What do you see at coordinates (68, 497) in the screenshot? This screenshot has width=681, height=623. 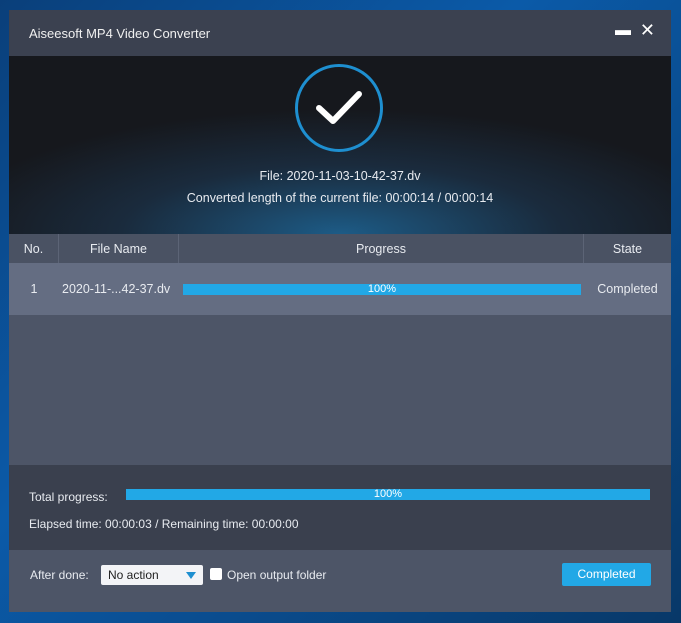 I see `total-progress-label: Total progress:` at bounding box center [68, 497].